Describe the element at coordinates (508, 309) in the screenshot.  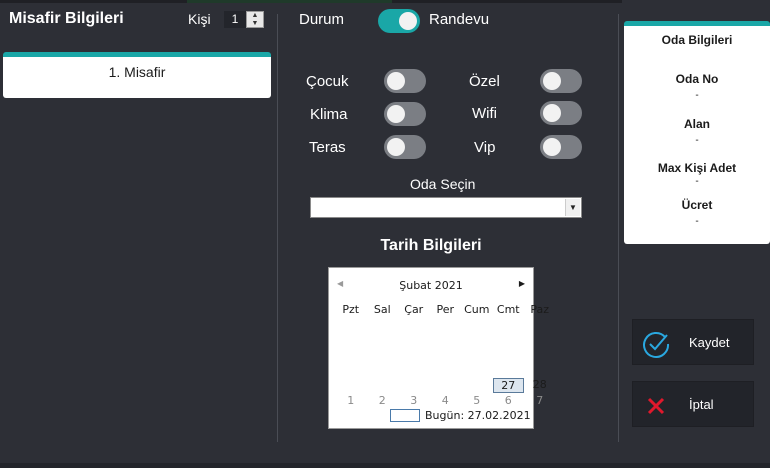
I see `weekday: Cmt` at that location.